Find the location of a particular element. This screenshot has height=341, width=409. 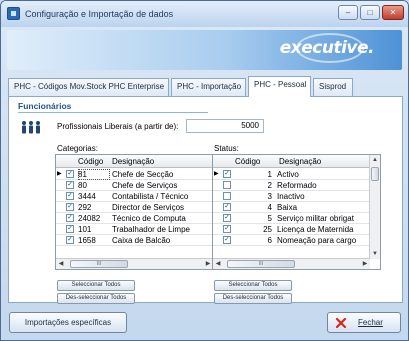

status-select-all-button: Seleccionar Todos is located at coordinates (253, 285).